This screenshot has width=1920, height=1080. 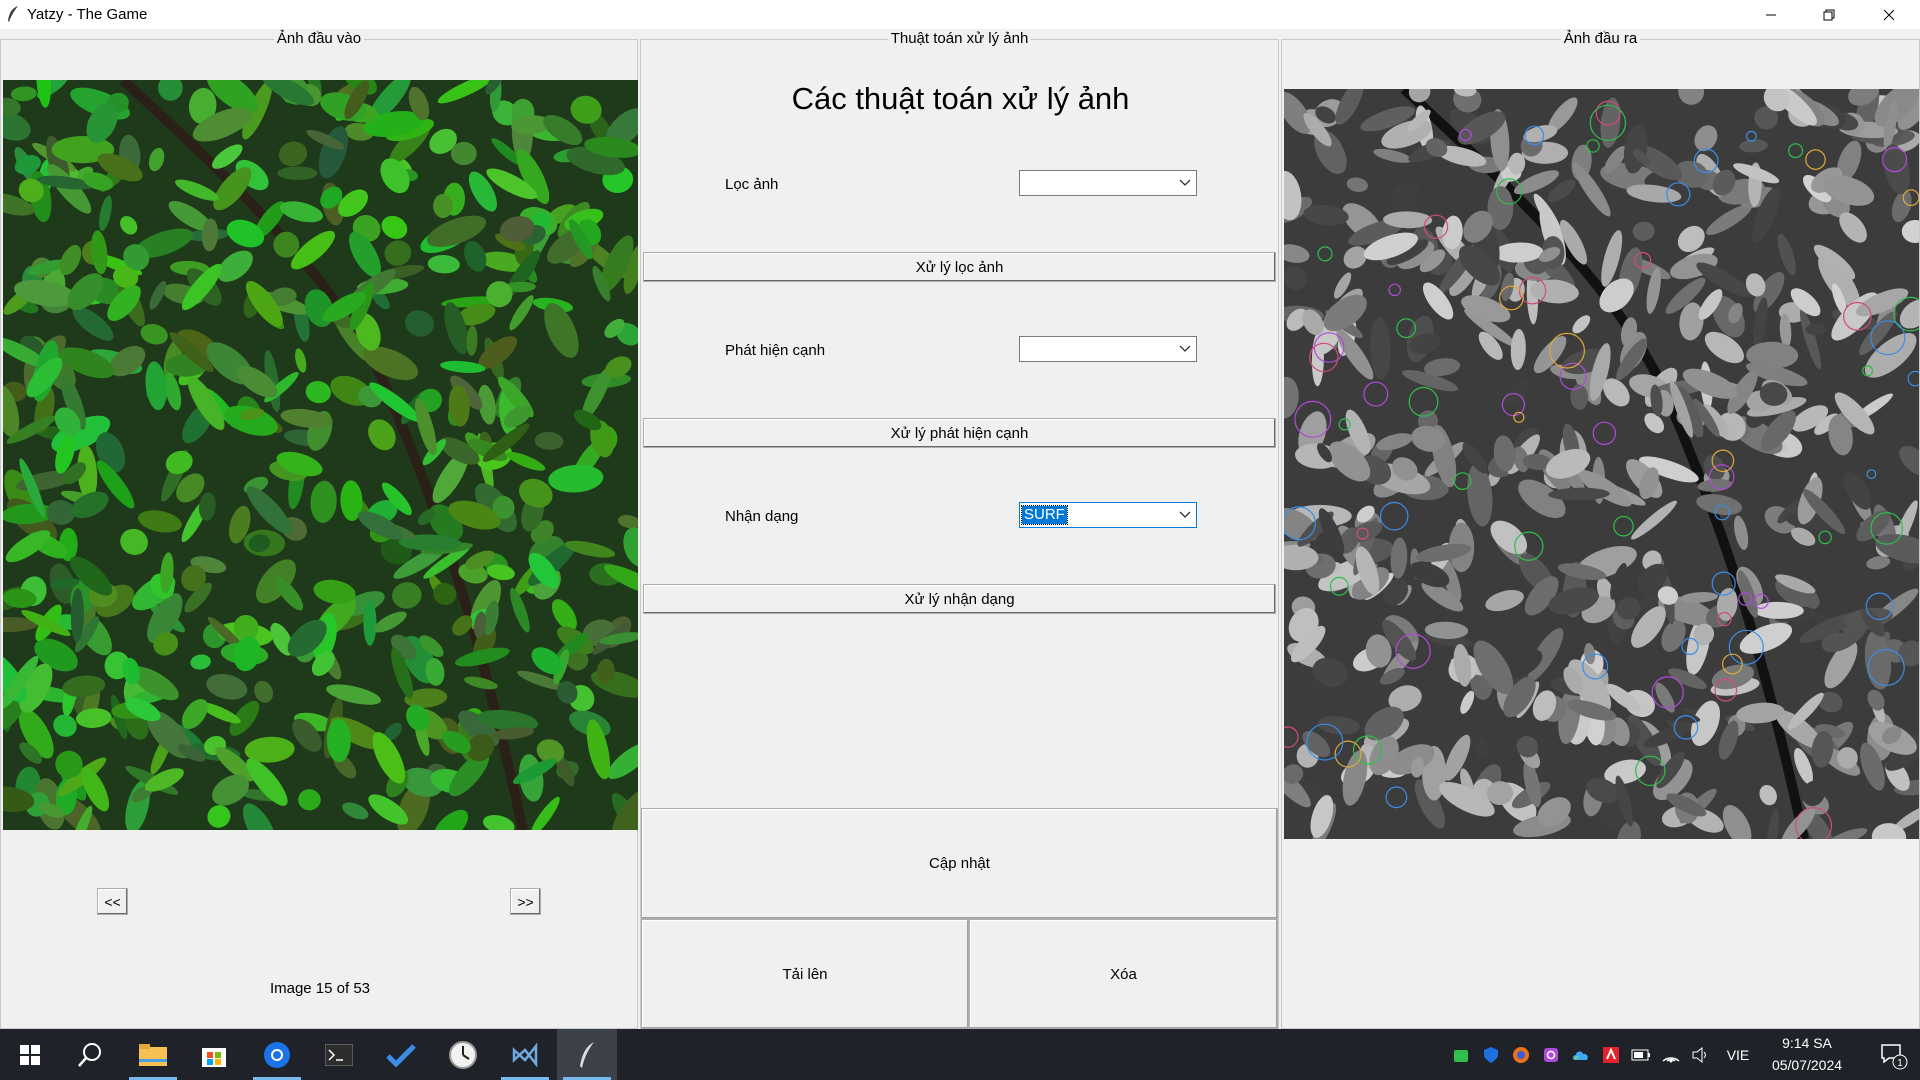 I want to click on edge-value, so click(x=1024, y=349).